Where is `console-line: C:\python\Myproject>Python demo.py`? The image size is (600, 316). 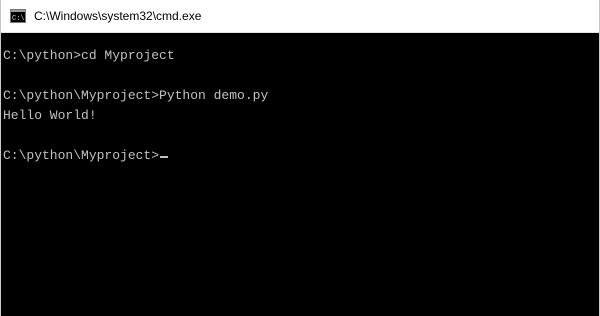 console-line: C:\python\Myproject>Python demo.py is located at coordinates (136, 95).